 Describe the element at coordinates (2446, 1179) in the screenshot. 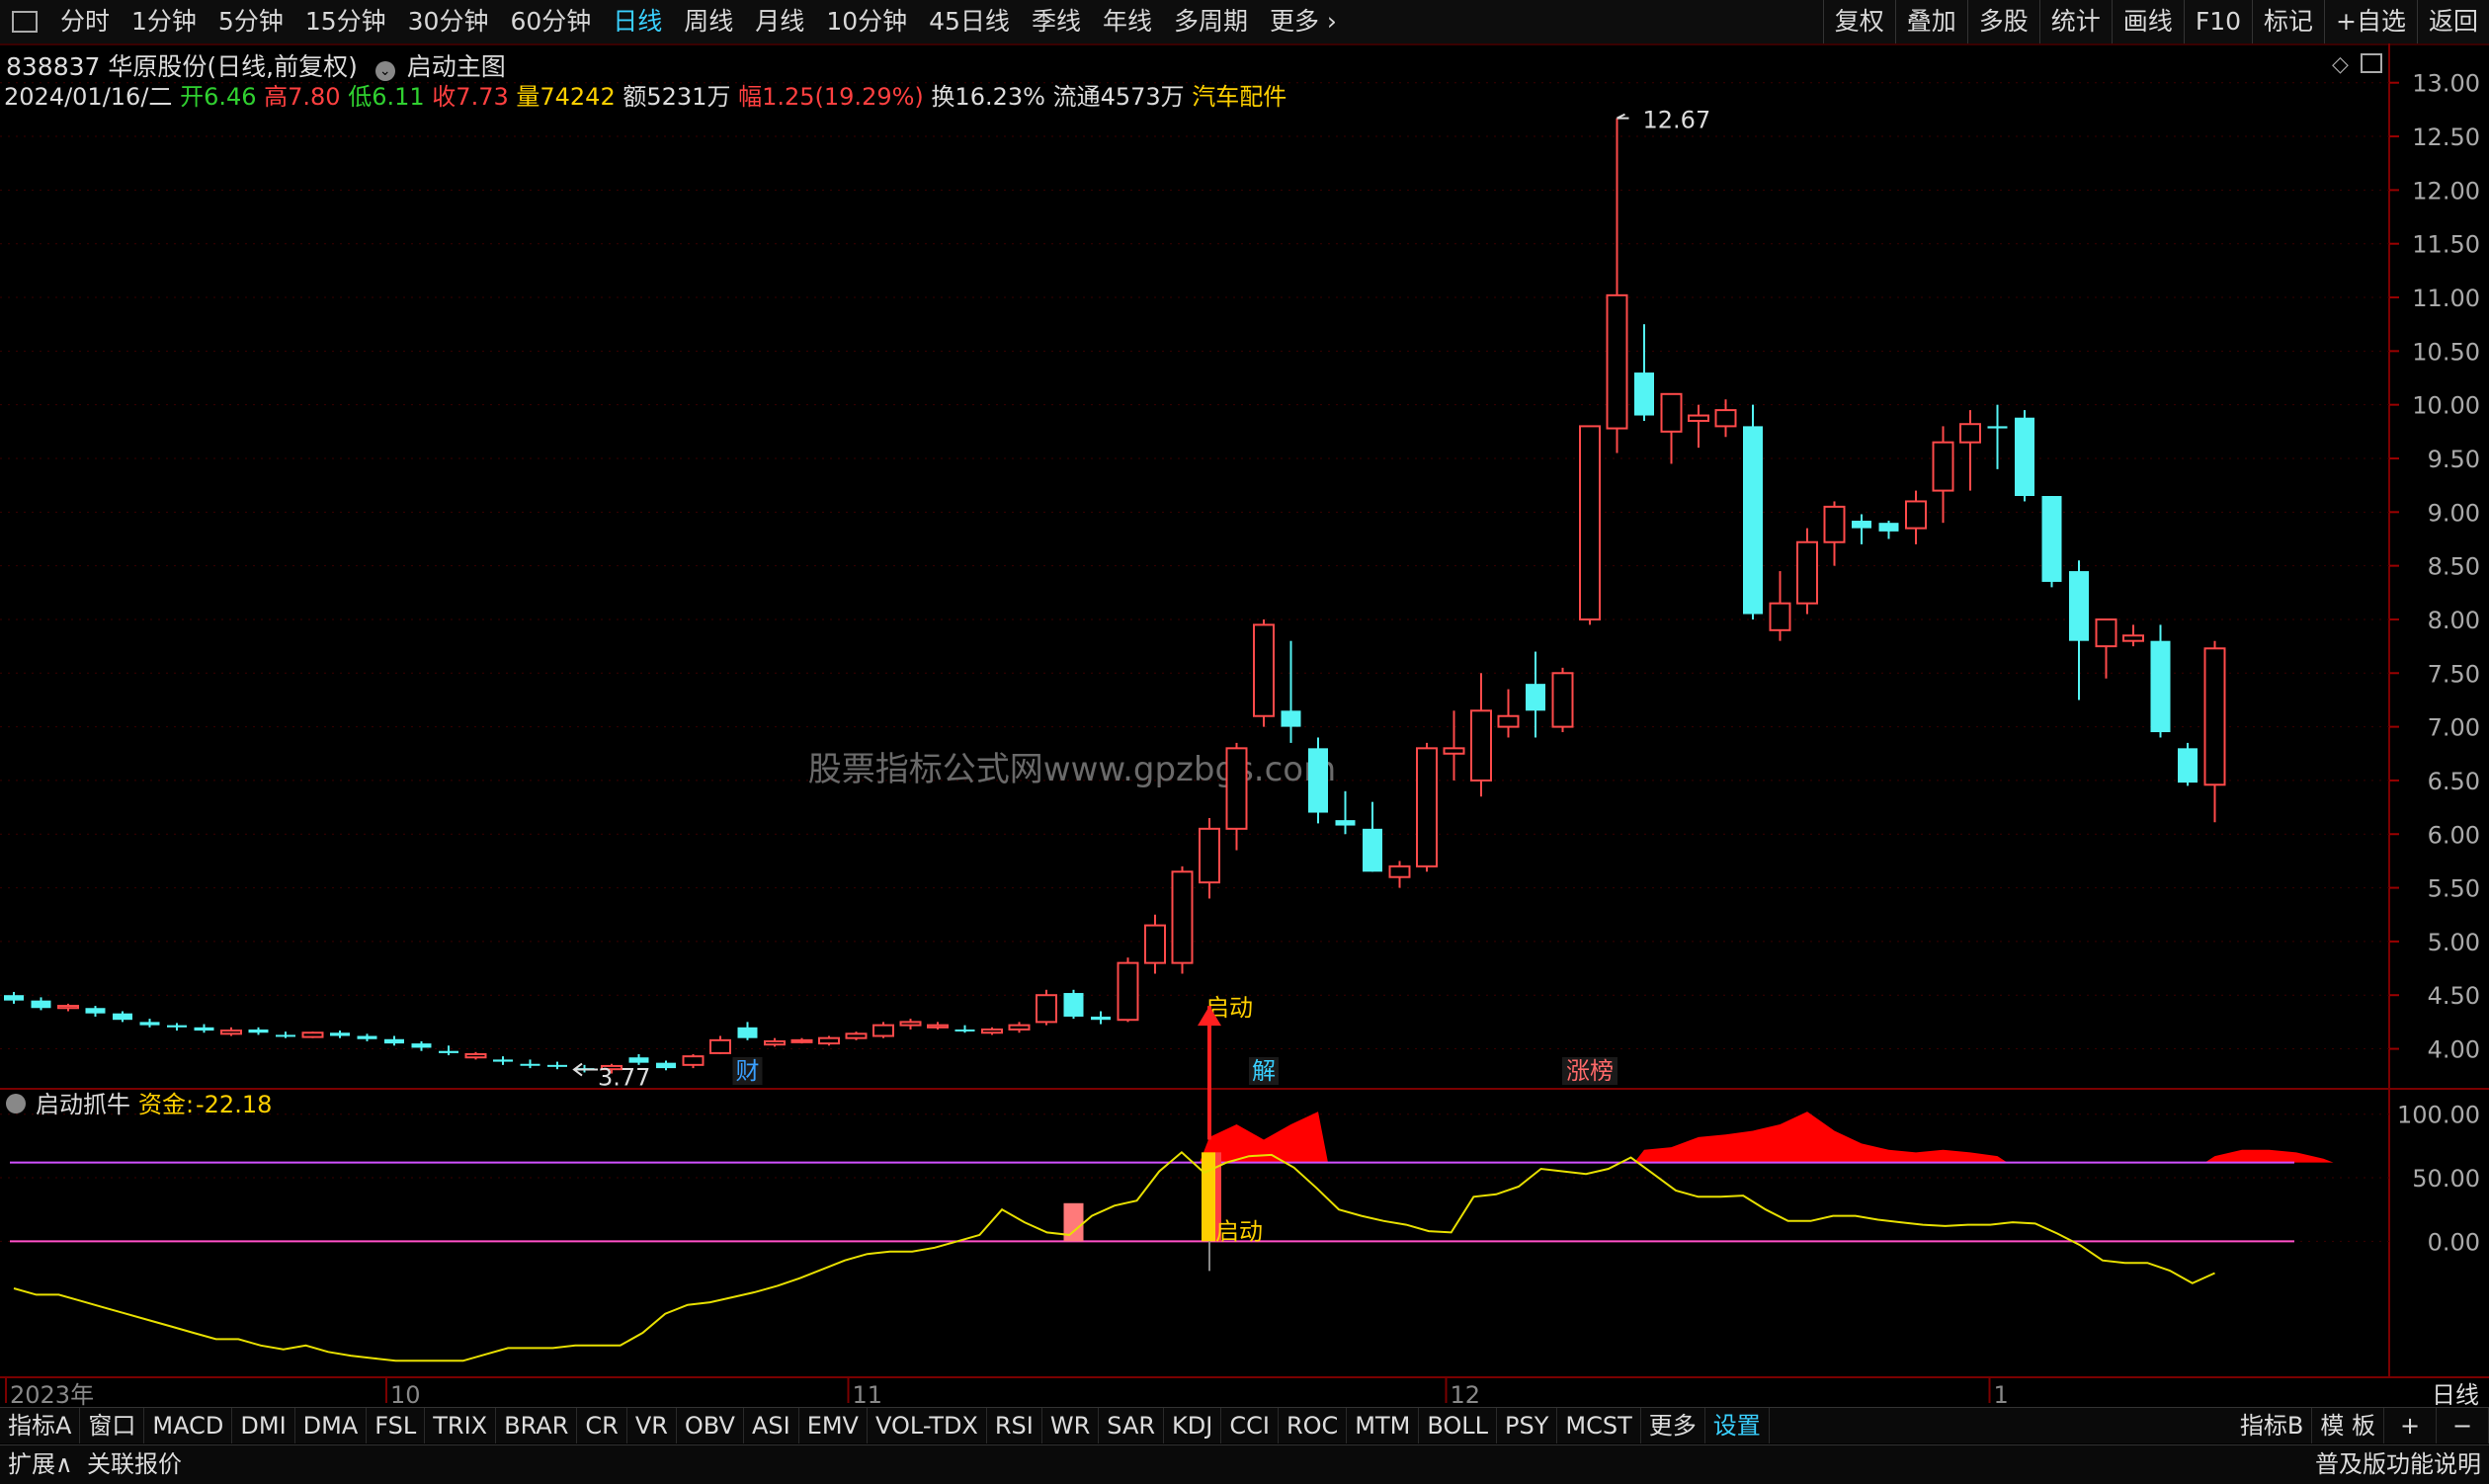

I see `indicator-tick-label: 50.00` at that location.